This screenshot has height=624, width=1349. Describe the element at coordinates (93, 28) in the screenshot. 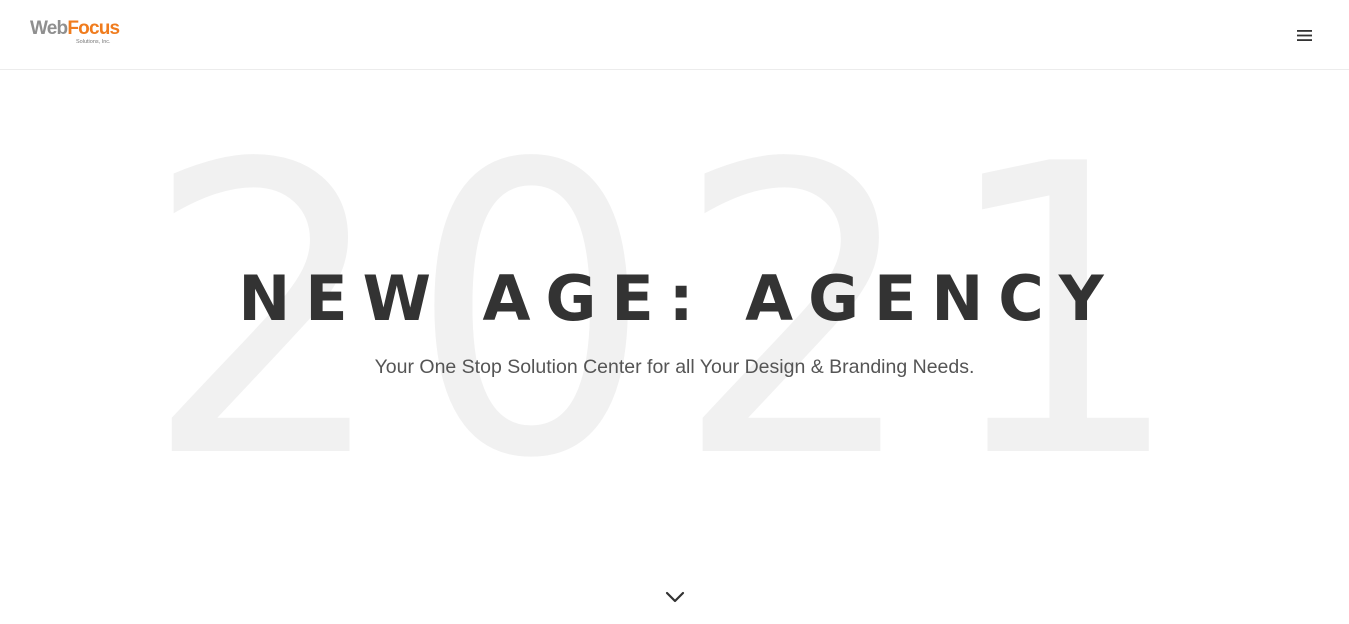

I see `logo-focus-text: Focus` at that location.